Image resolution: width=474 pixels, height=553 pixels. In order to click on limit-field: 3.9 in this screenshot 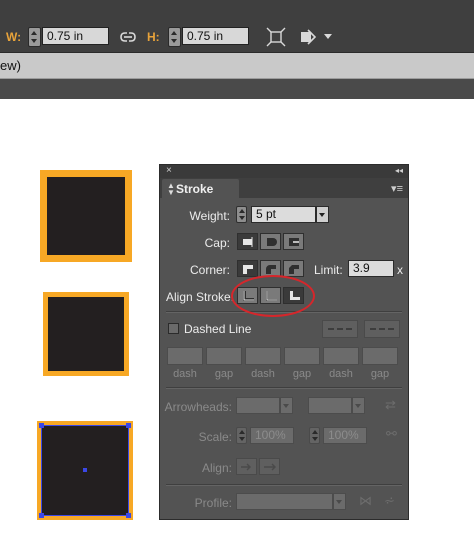, I will do `click(371, 268)`.